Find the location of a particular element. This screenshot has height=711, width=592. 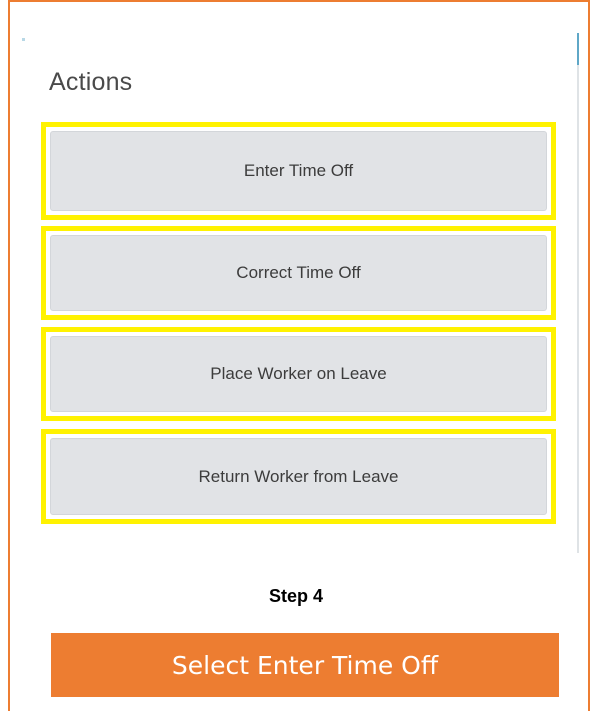

return-worker-from-leave-button: Return Worker from Leave is located at coordinates (298, 476).